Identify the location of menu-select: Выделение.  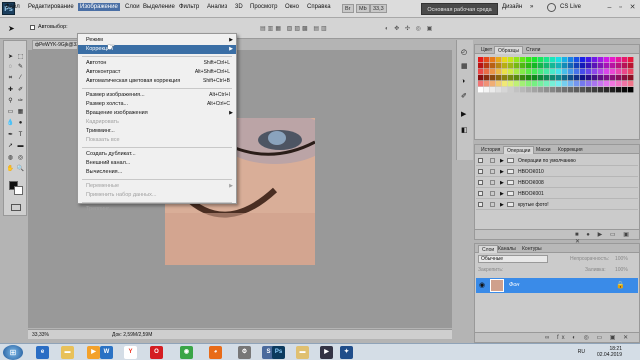
(159, 7).